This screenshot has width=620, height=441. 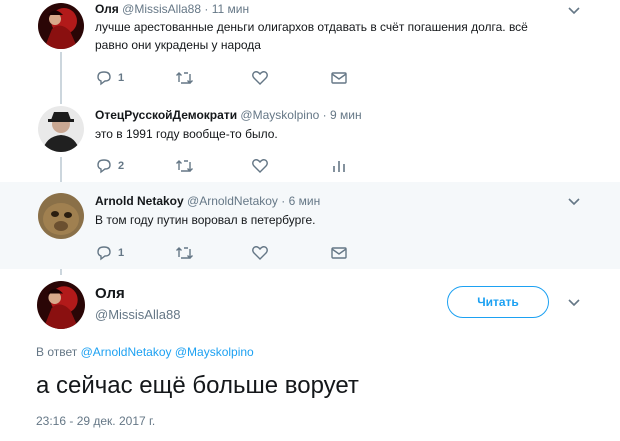 What do you see at coordinates (178, 45) in the screenshot?
I see `tweet-text-line: равно они украдены у народа` at bounding box center [178, 45].